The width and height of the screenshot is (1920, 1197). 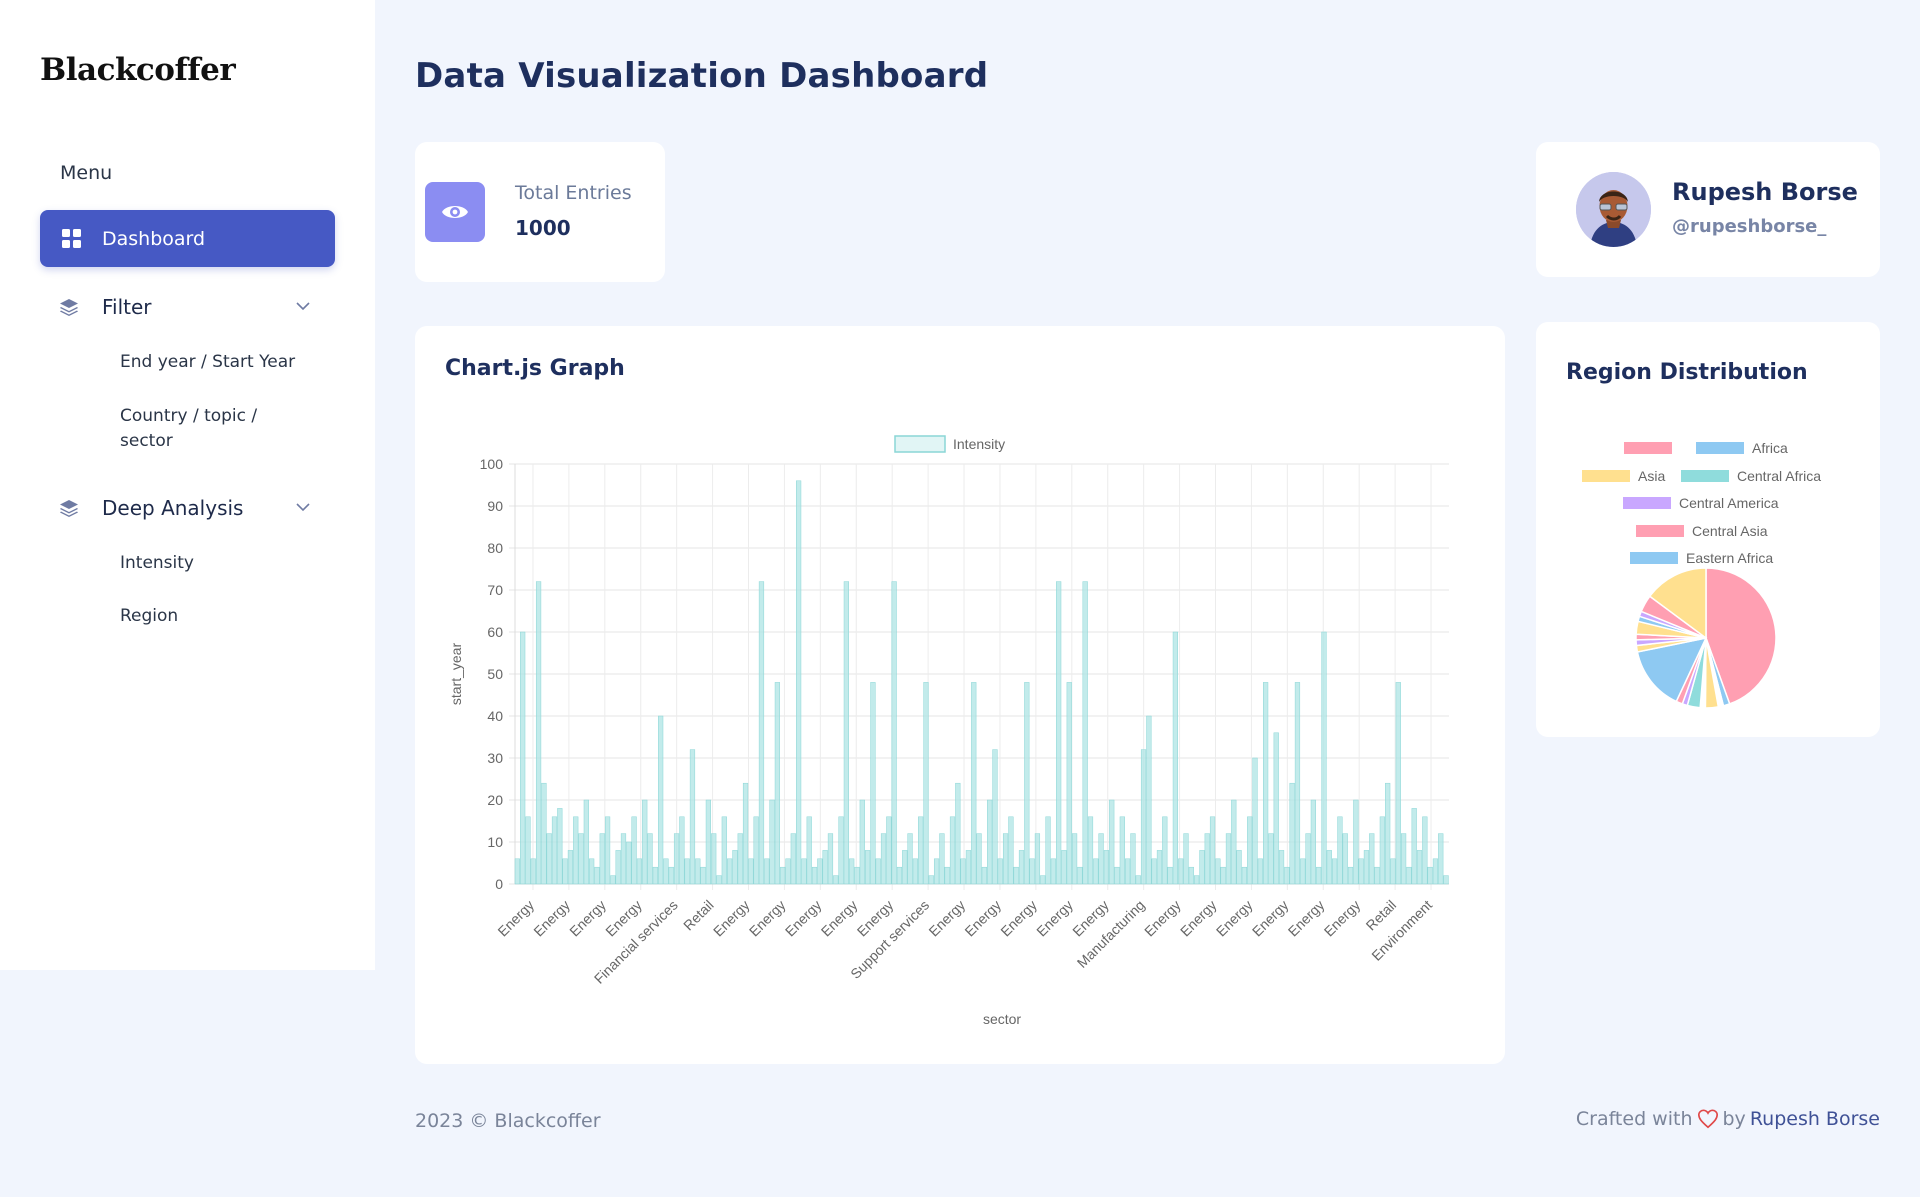 What do you see at coordinates (72, 238) in the screenshot?
I see `grid-icon` at bounding box center [72, 238].